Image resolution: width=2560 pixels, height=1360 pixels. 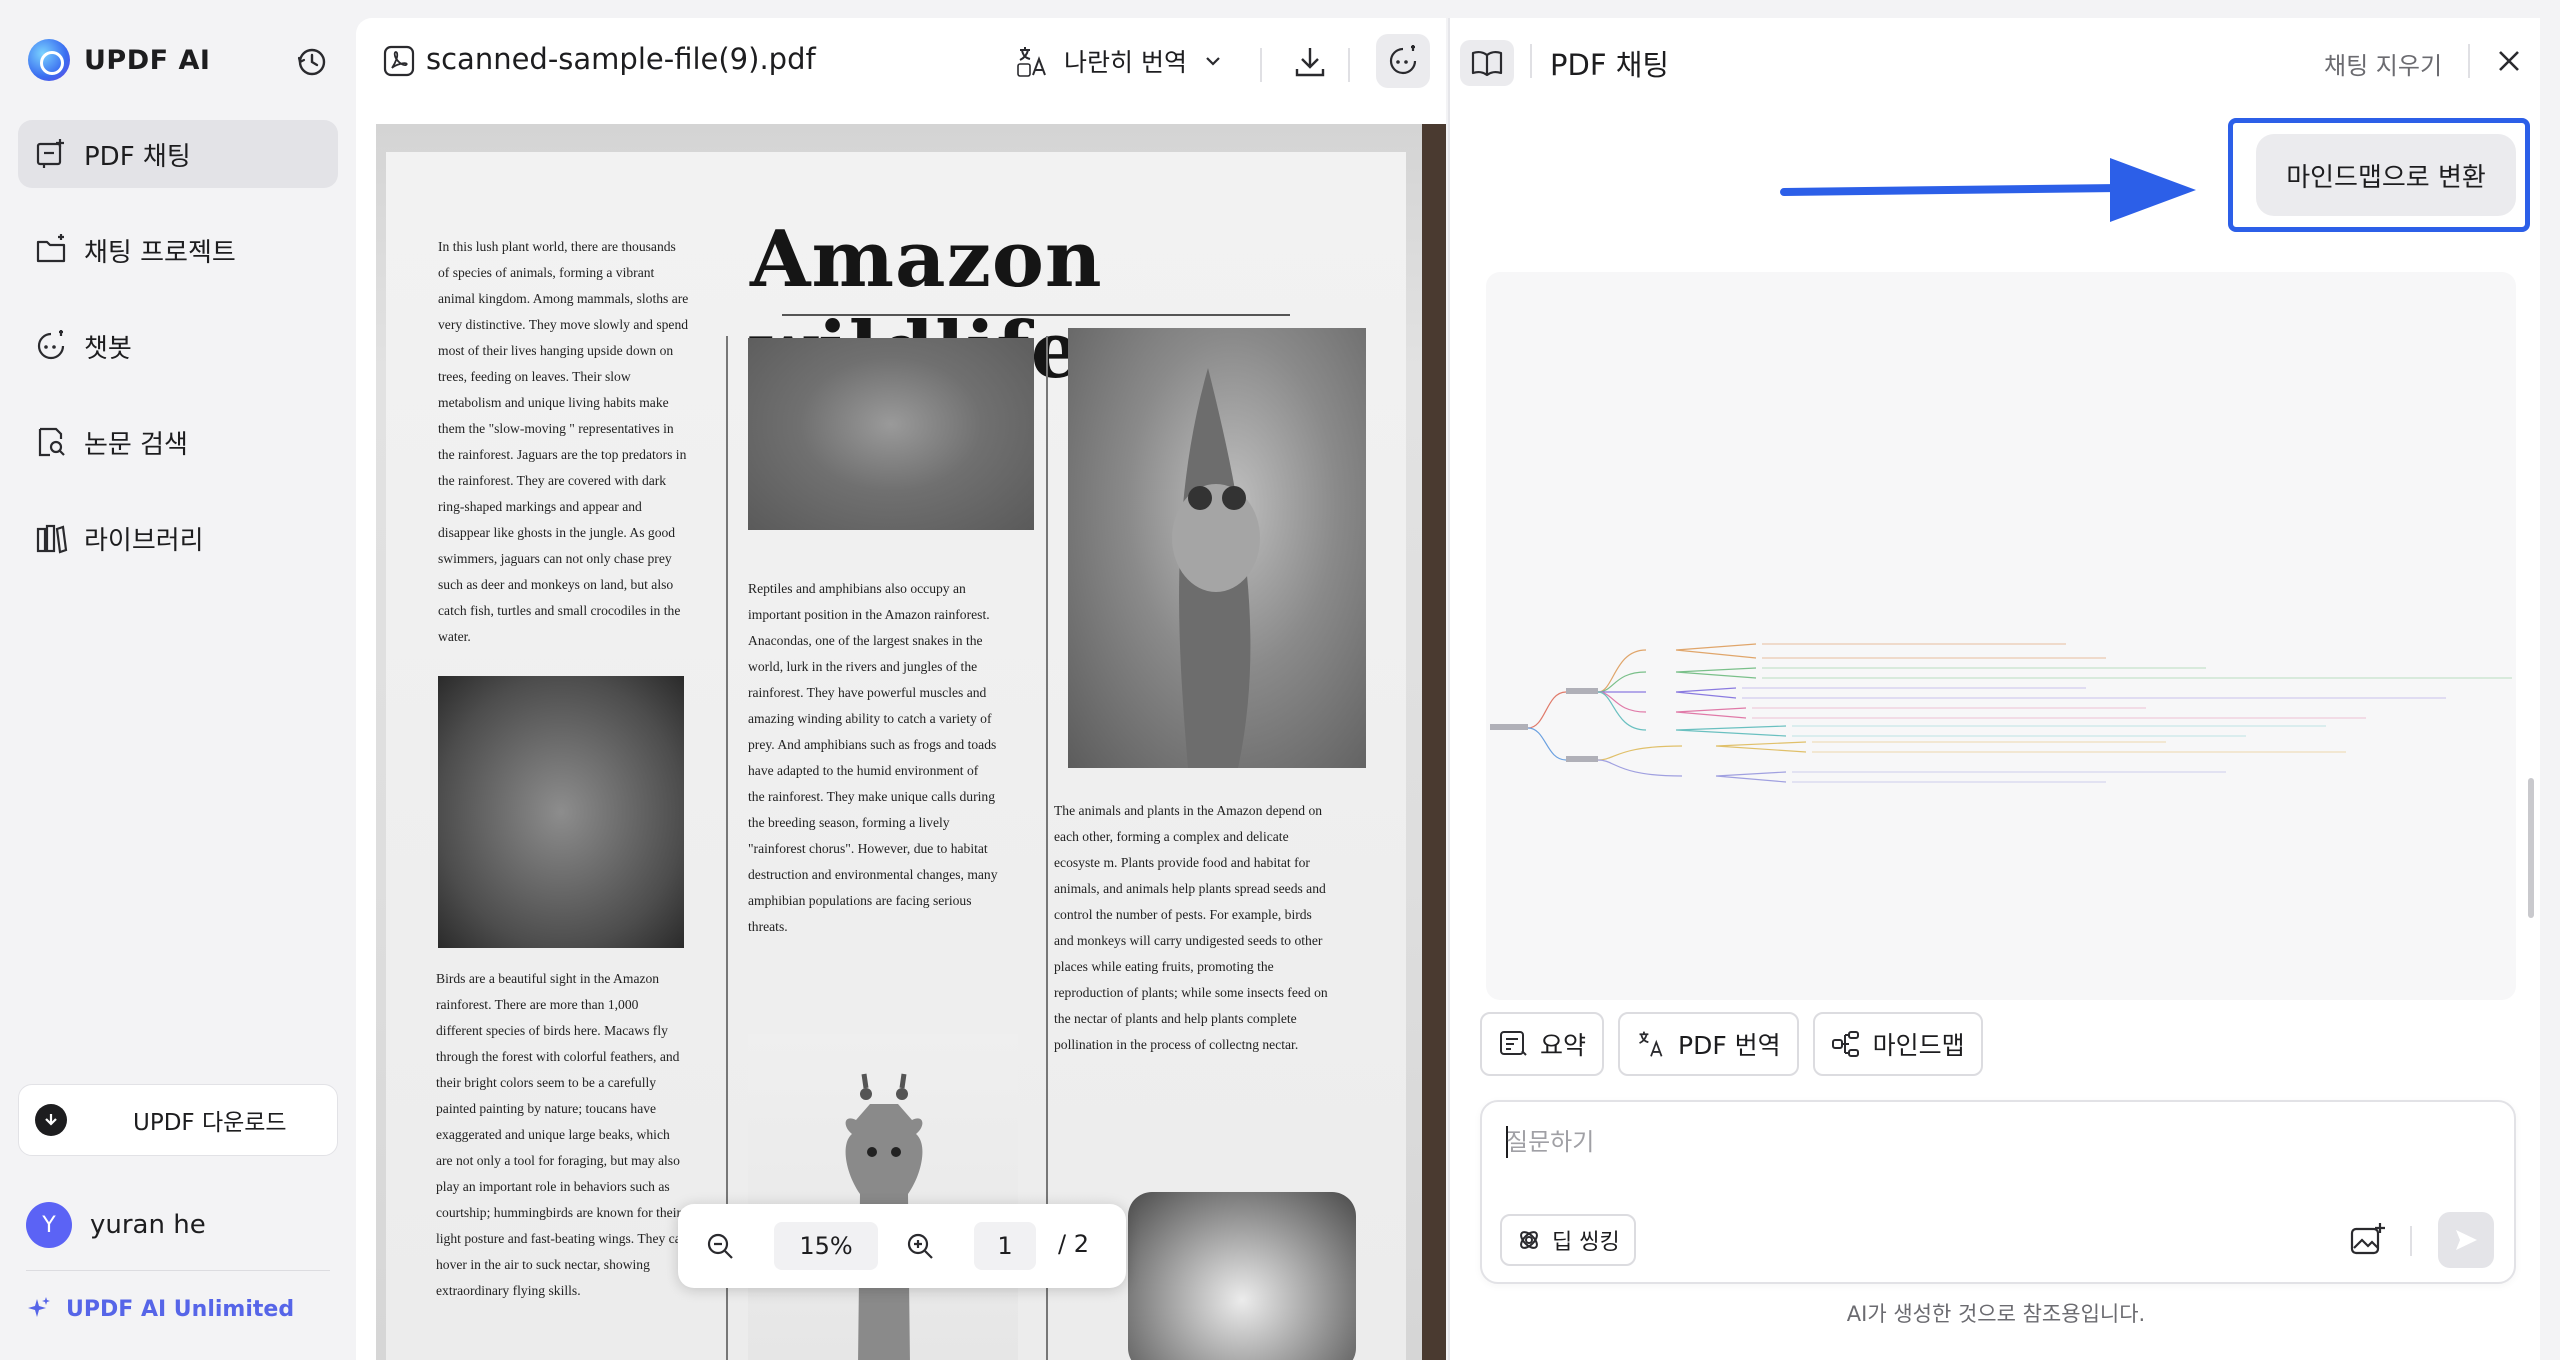 I want to click on image-upload-icon, so click(x=2368, y=1240).